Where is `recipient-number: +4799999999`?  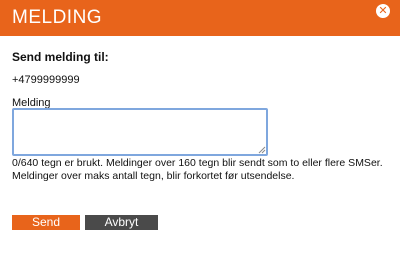 recipient-number: +4799999999 is located at coordinates (46, 80).